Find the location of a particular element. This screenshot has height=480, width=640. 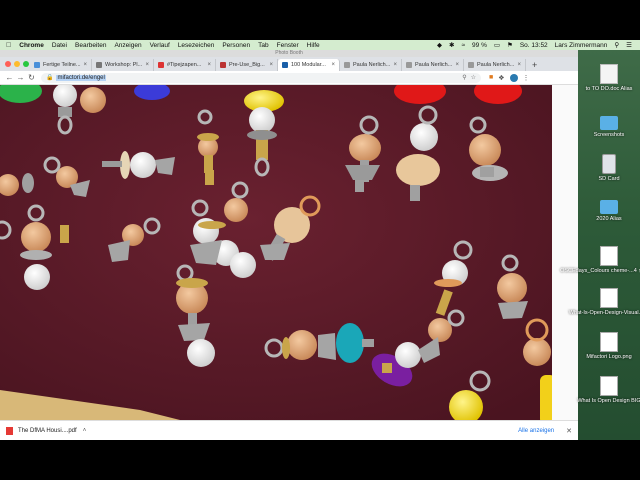

browser-tab: Fertige Teilne... × is located at coordinates (61, 65).